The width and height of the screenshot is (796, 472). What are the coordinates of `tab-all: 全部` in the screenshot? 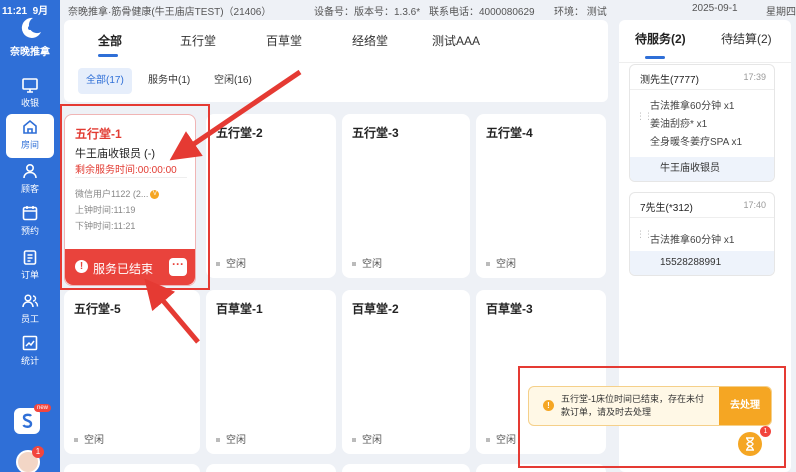 It's located at (110, 40).